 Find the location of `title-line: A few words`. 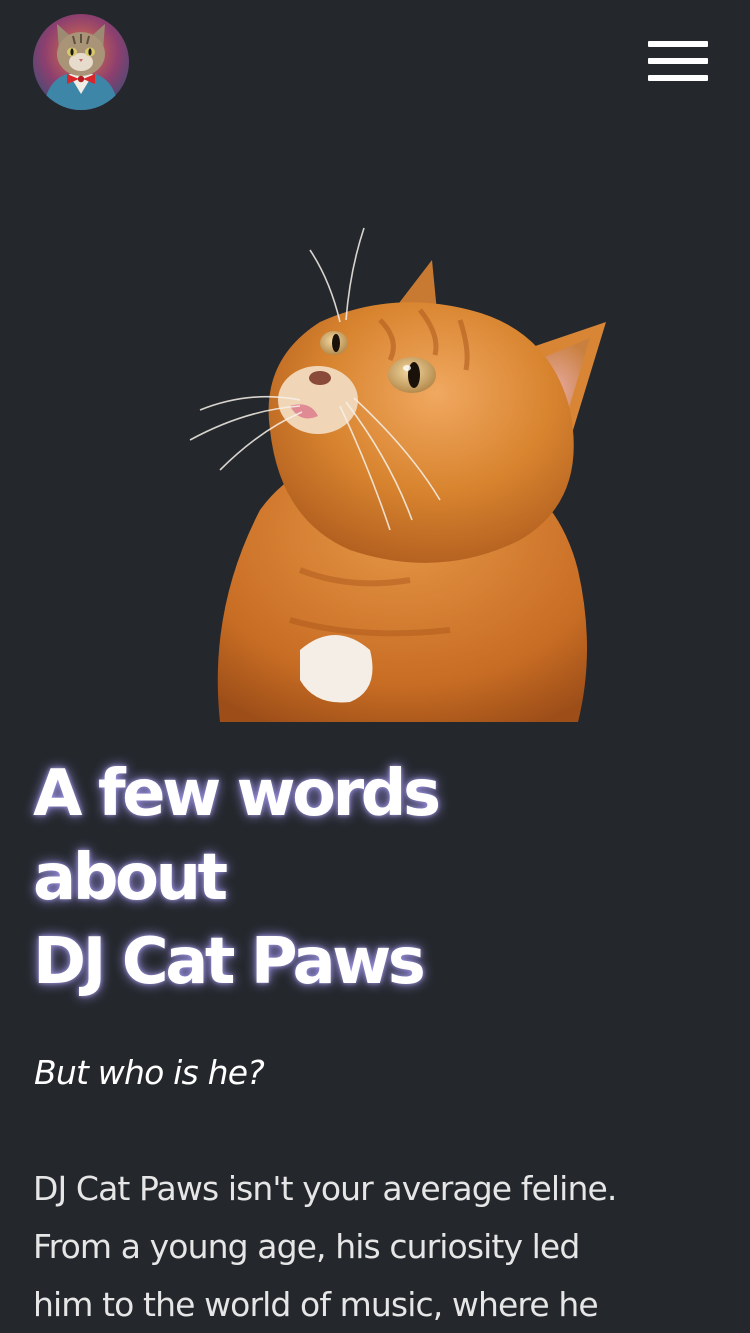

title-line: A few words is located at coordinates (237, 794).